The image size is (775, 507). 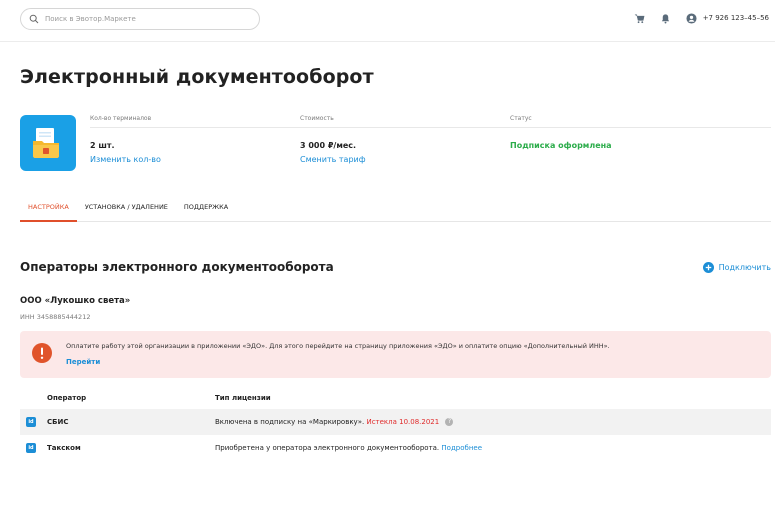 What do you see at coordinates (48, 210) in the screenshot?
I see `tab-settings: Настройка` at bounding box center [48, 210].